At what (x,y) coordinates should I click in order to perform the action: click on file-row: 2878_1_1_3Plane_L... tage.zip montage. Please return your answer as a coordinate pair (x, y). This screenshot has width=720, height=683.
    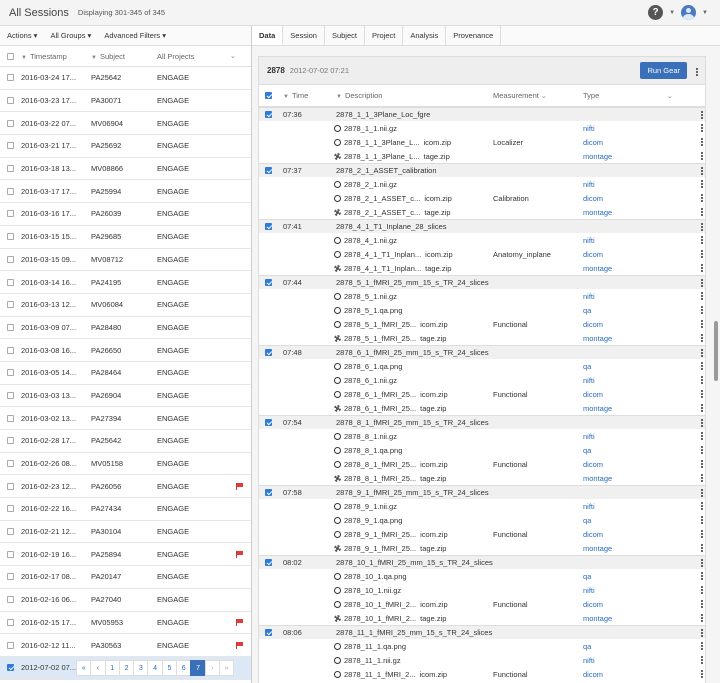
    Looking at the image, I should click on (482, 156).